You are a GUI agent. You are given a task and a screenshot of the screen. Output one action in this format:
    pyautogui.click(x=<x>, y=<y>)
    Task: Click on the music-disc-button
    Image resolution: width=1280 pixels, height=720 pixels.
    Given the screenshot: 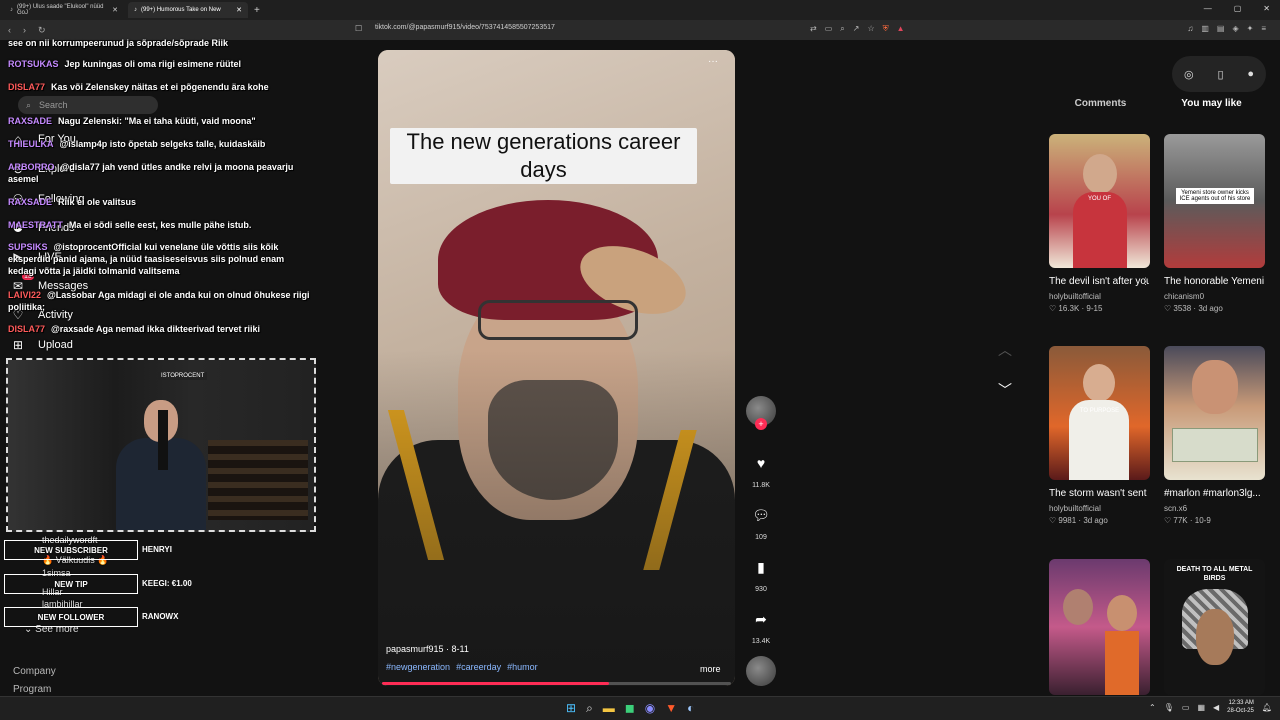 What is the action you would take?
    pyautogui.click(x=761, y=671)
    